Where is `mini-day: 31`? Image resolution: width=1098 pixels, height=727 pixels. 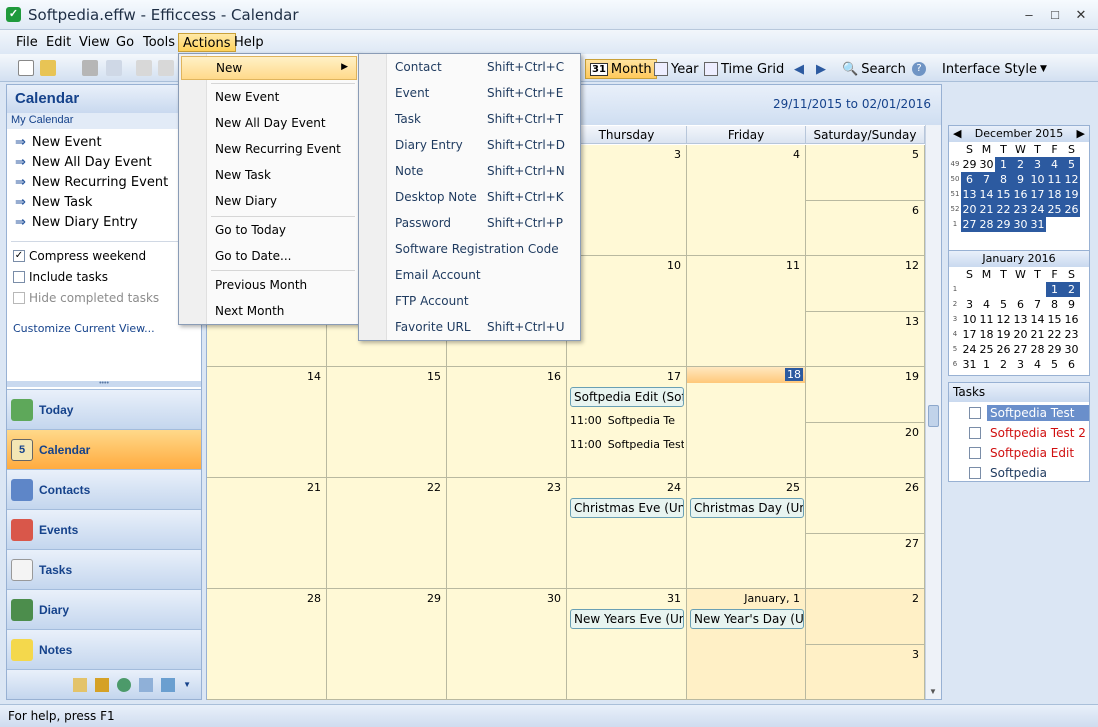
mini-day: 31 is located at coordinates (1037, 224).